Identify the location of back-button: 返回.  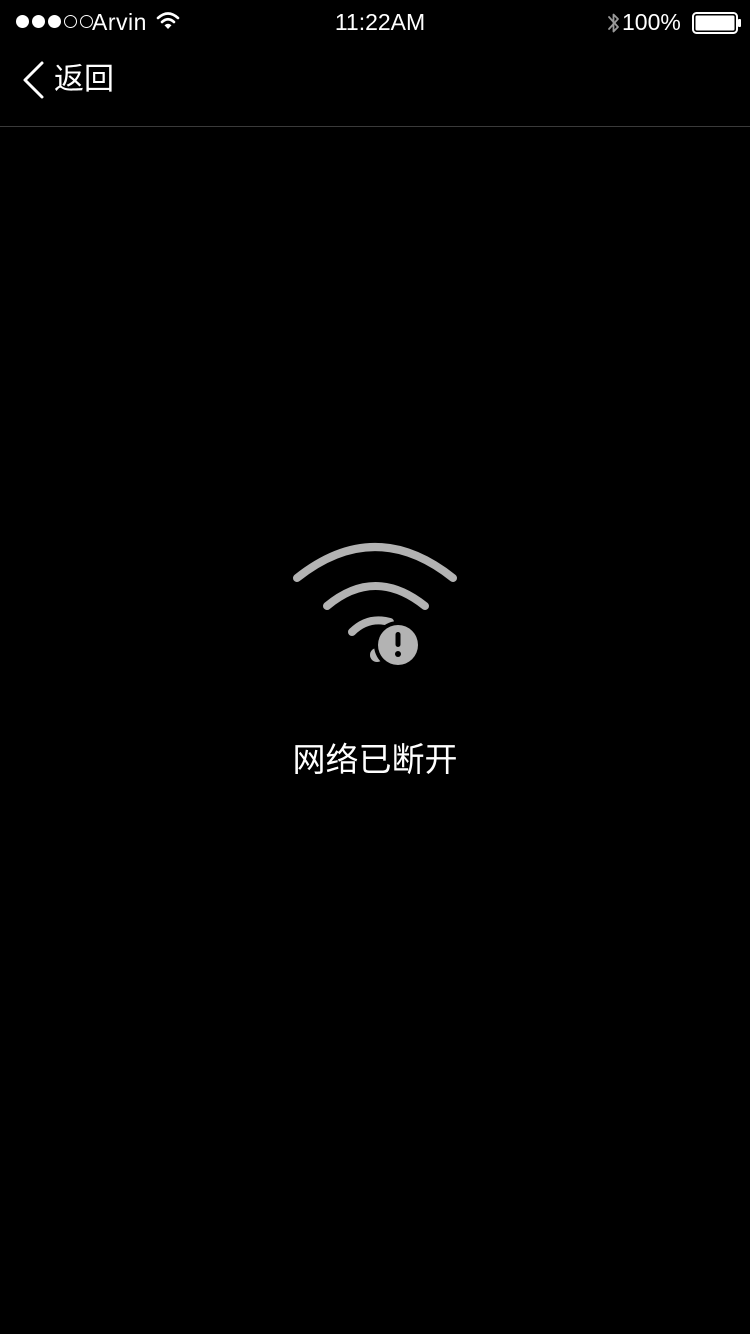
(67, 80).